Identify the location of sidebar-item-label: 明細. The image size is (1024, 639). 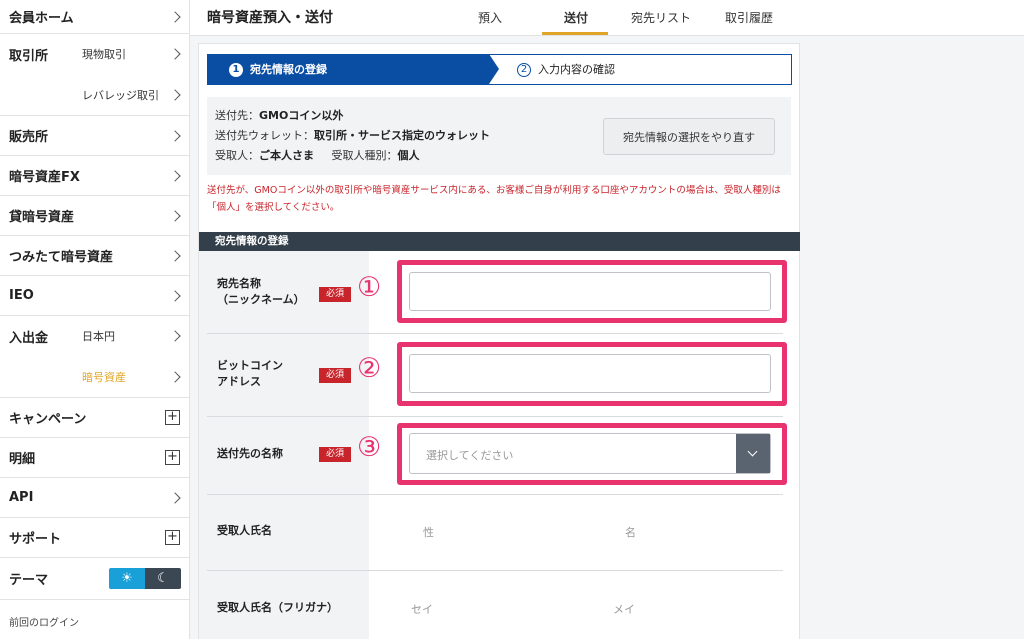
(22, 459).